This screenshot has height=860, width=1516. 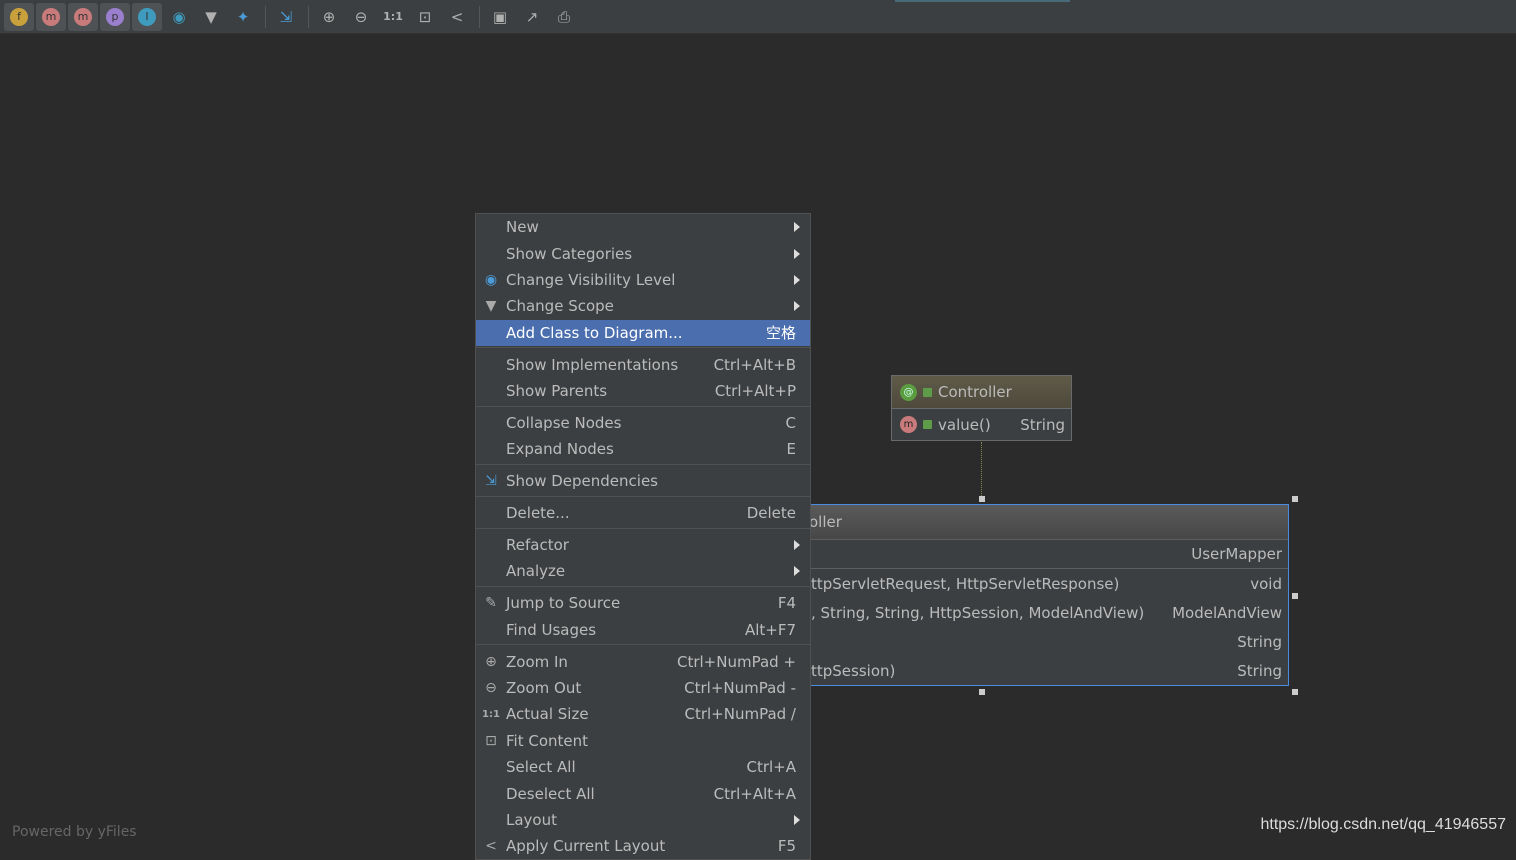 What do you see at coordinates (536, 571) in the screenshot?
I see `menu-item-label: Analyze` at bounding box center [536, 571].